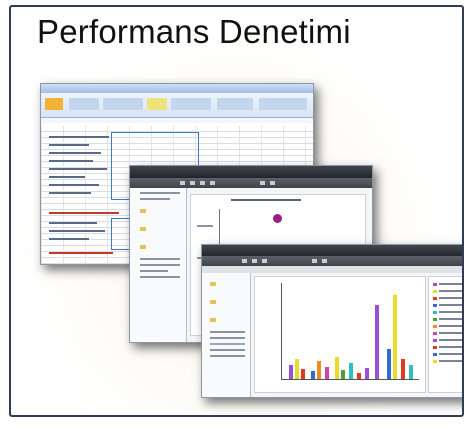  What do you see at coordinates (277, 218) in the screenshot?
I see `scatter-point` at bounding box center [277, 218].